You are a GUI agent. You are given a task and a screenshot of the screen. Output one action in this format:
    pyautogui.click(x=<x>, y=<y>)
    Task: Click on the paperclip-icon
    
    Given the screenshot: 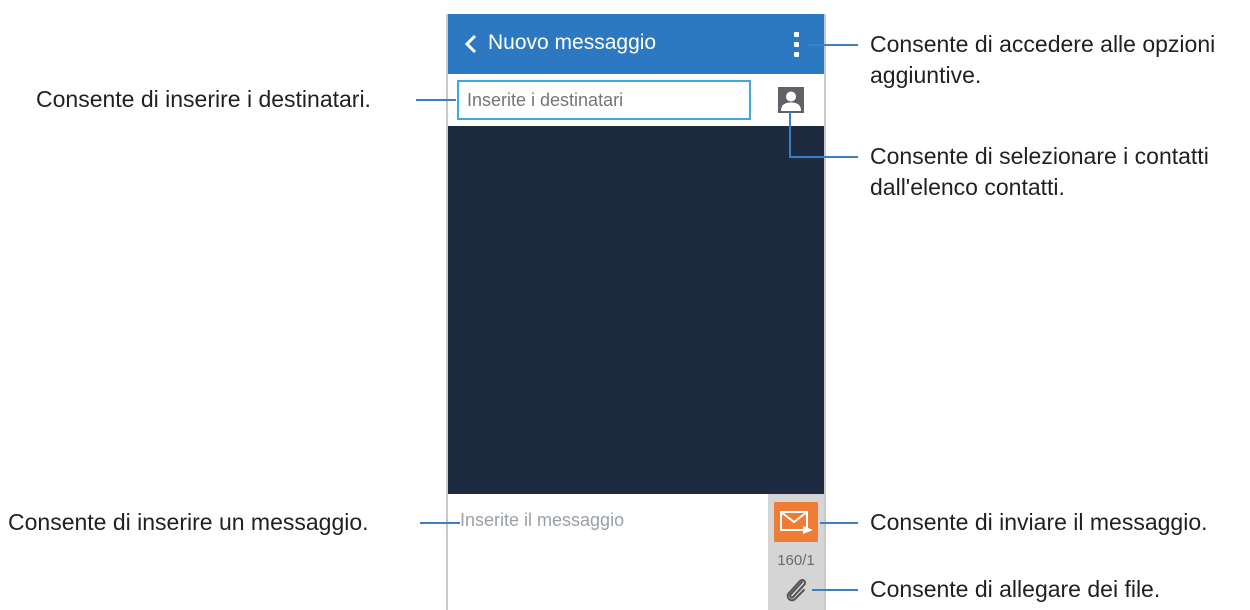 What is the action you would take?
    pyautogui.click(x=796, y=590)
    